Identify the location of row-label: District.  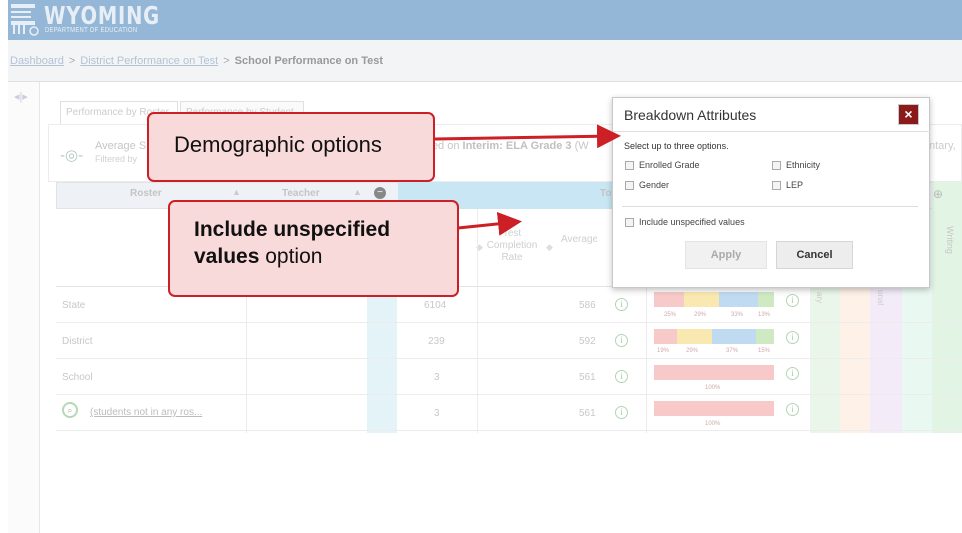
(77, 341).